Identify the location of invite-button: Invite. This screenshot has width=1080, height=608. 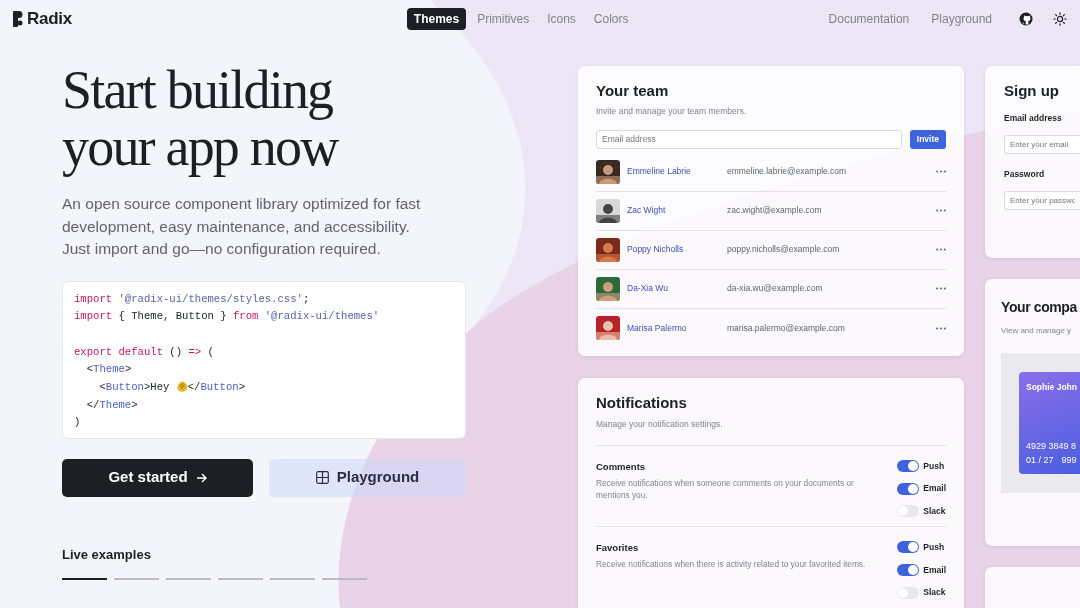
(927, 139).